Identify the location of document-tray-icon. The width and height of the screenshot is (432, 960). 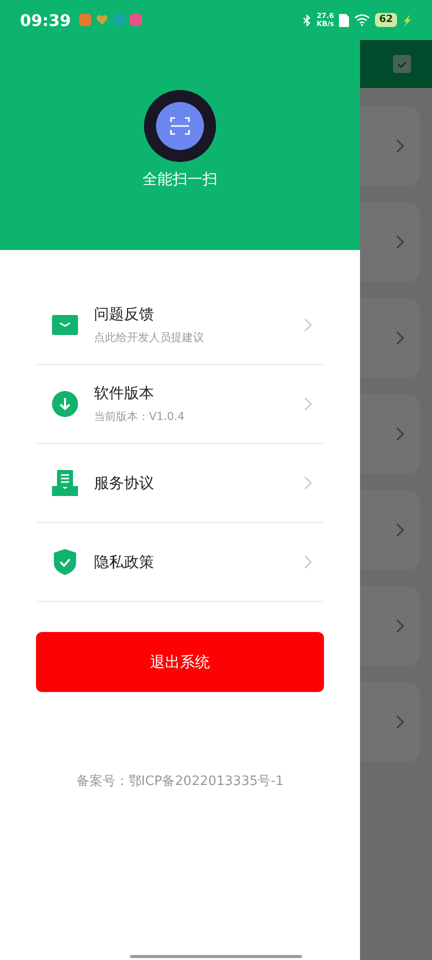
(65, 483).